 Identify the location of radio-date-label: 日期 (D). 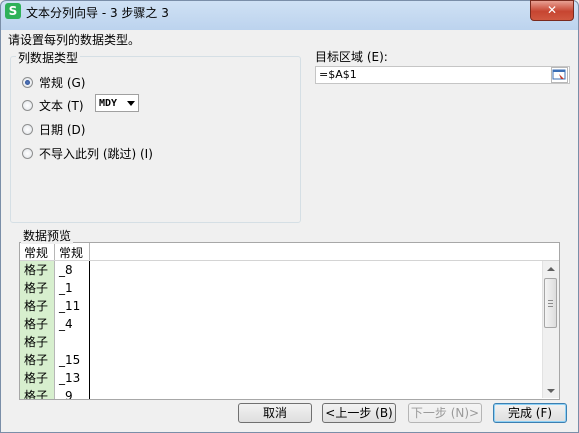
(62, 129).